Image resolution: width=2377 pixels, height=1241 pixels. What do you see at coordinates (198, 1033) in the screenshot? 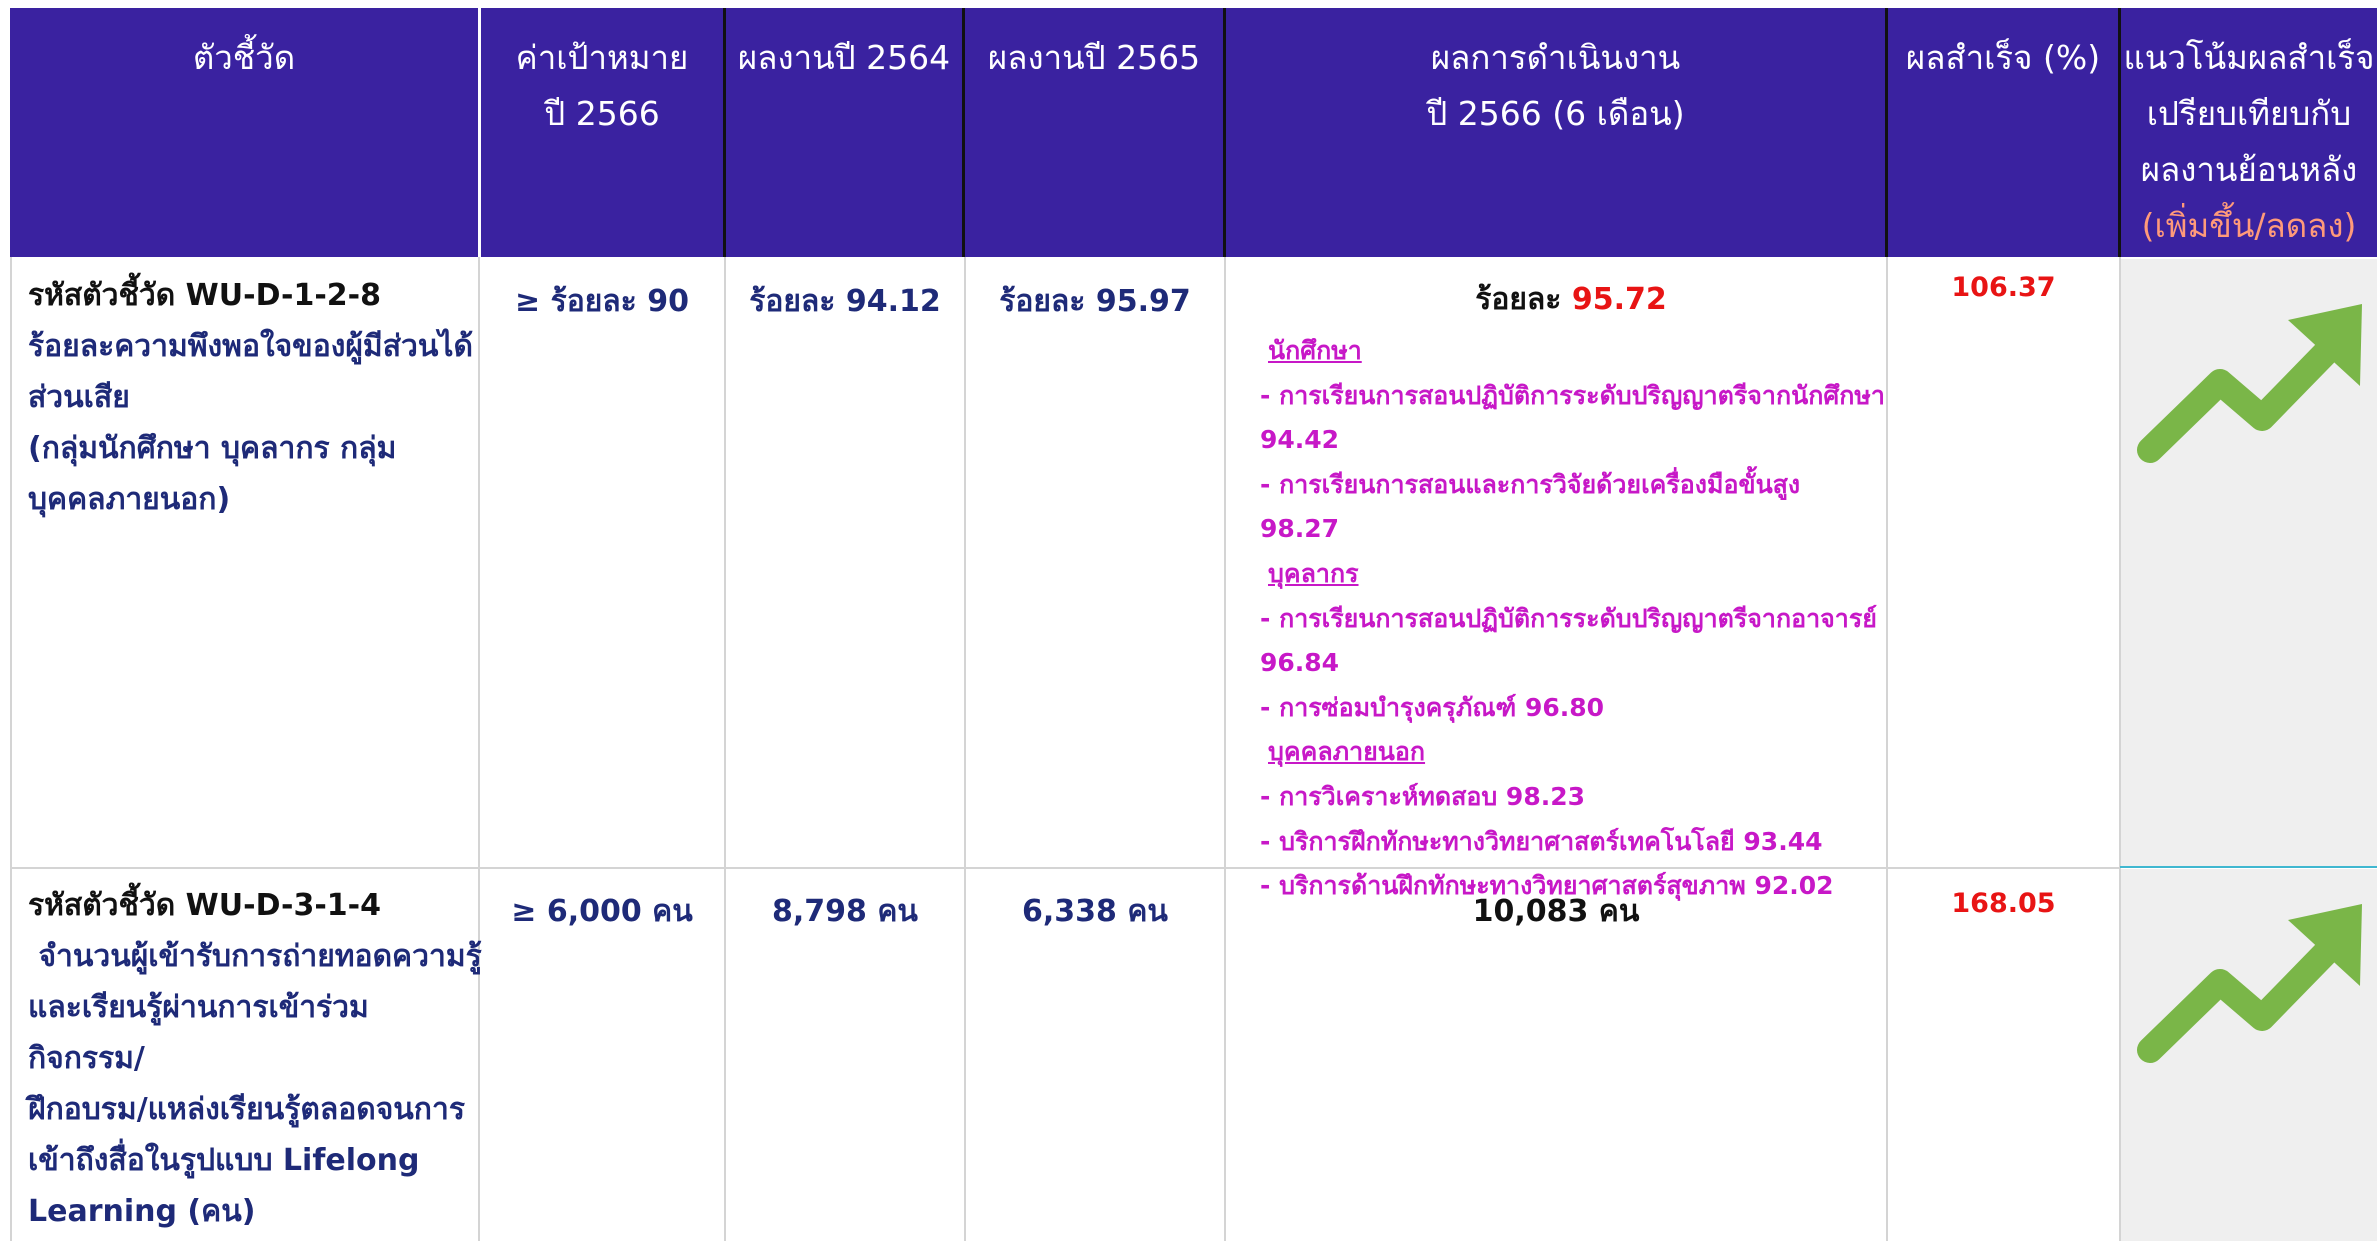
I see `indicator-name-line: และเรียนรู้ผ่านการเข้าร่วมกิจกรรม/` at bounding box center [198, 1033].